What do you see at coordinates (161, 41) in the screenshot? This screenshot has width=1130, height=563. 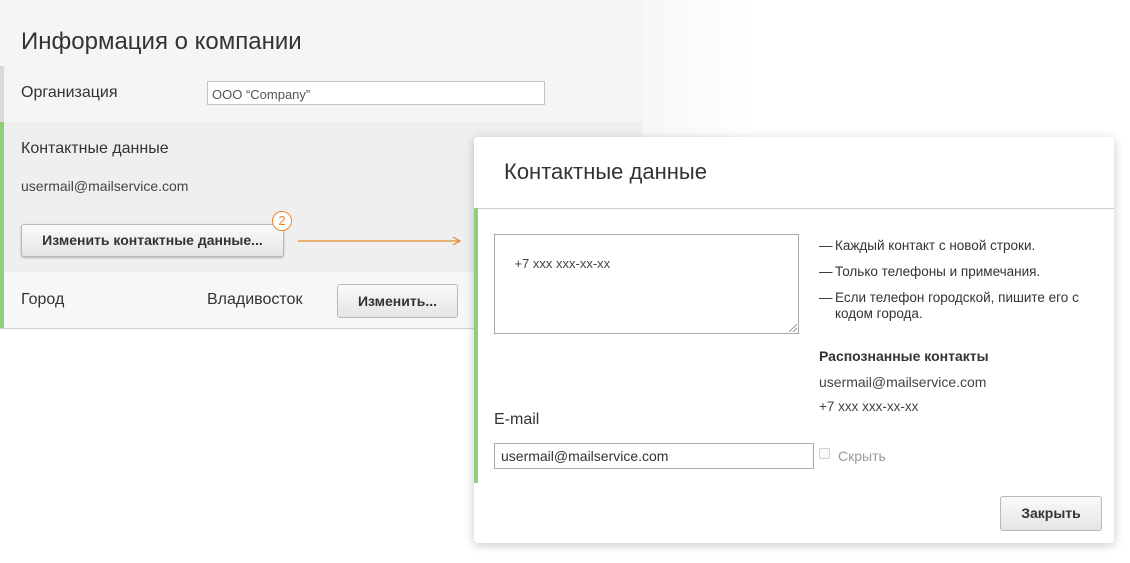 I see `page-title: Информация о компании` at bounding box center [161, 41].